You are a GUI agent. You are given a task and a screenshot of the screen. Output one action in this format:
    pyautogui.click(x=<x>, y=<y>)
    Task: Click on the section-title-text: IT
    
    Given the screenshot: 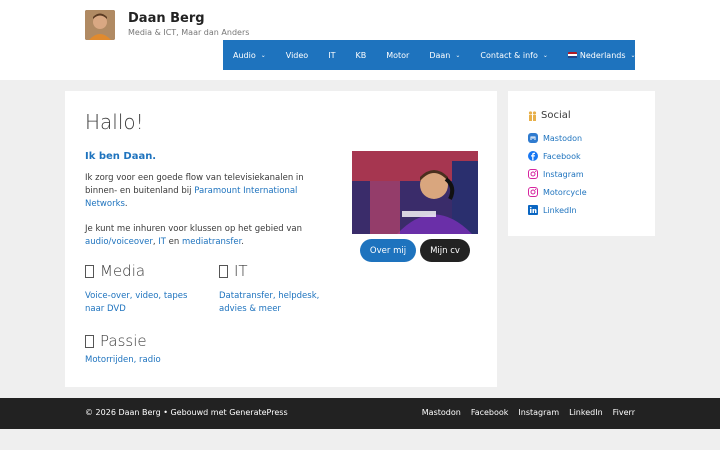 What is the action you would take?
    pyautogui.click(x=241, y=271)
    